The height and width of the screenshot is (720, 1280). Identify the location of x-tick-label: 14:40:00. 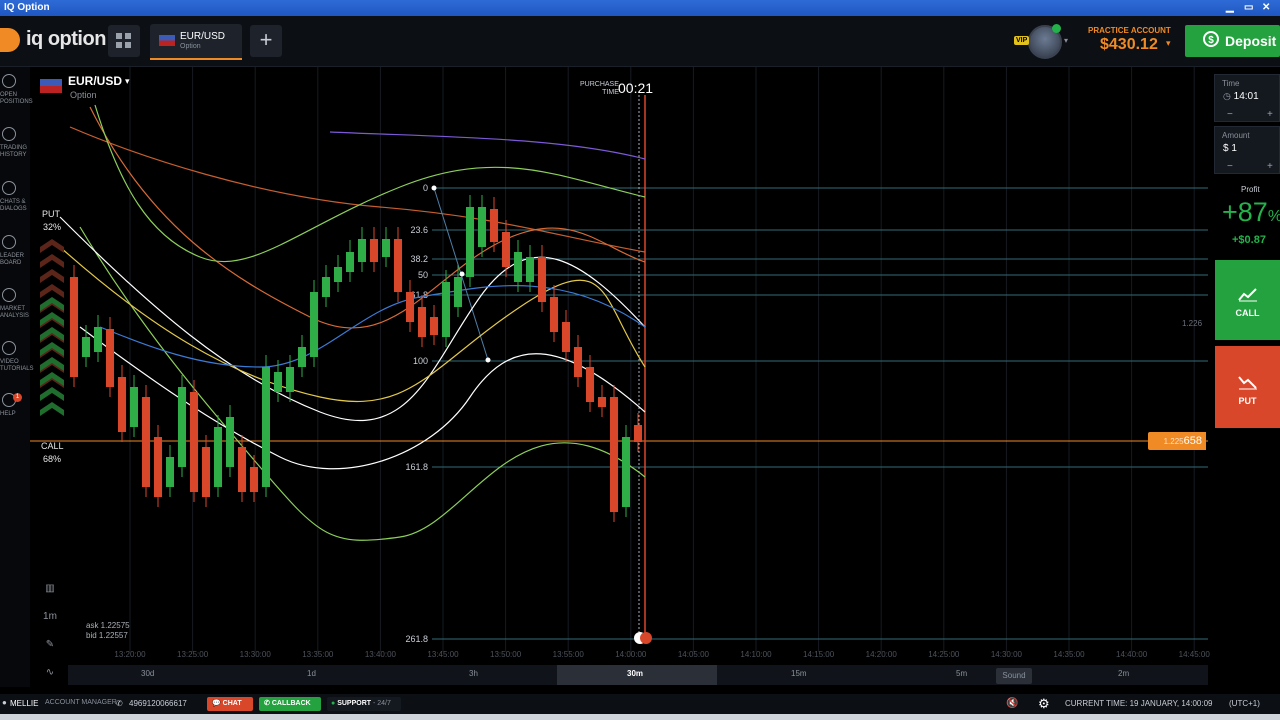
(1132, 654).